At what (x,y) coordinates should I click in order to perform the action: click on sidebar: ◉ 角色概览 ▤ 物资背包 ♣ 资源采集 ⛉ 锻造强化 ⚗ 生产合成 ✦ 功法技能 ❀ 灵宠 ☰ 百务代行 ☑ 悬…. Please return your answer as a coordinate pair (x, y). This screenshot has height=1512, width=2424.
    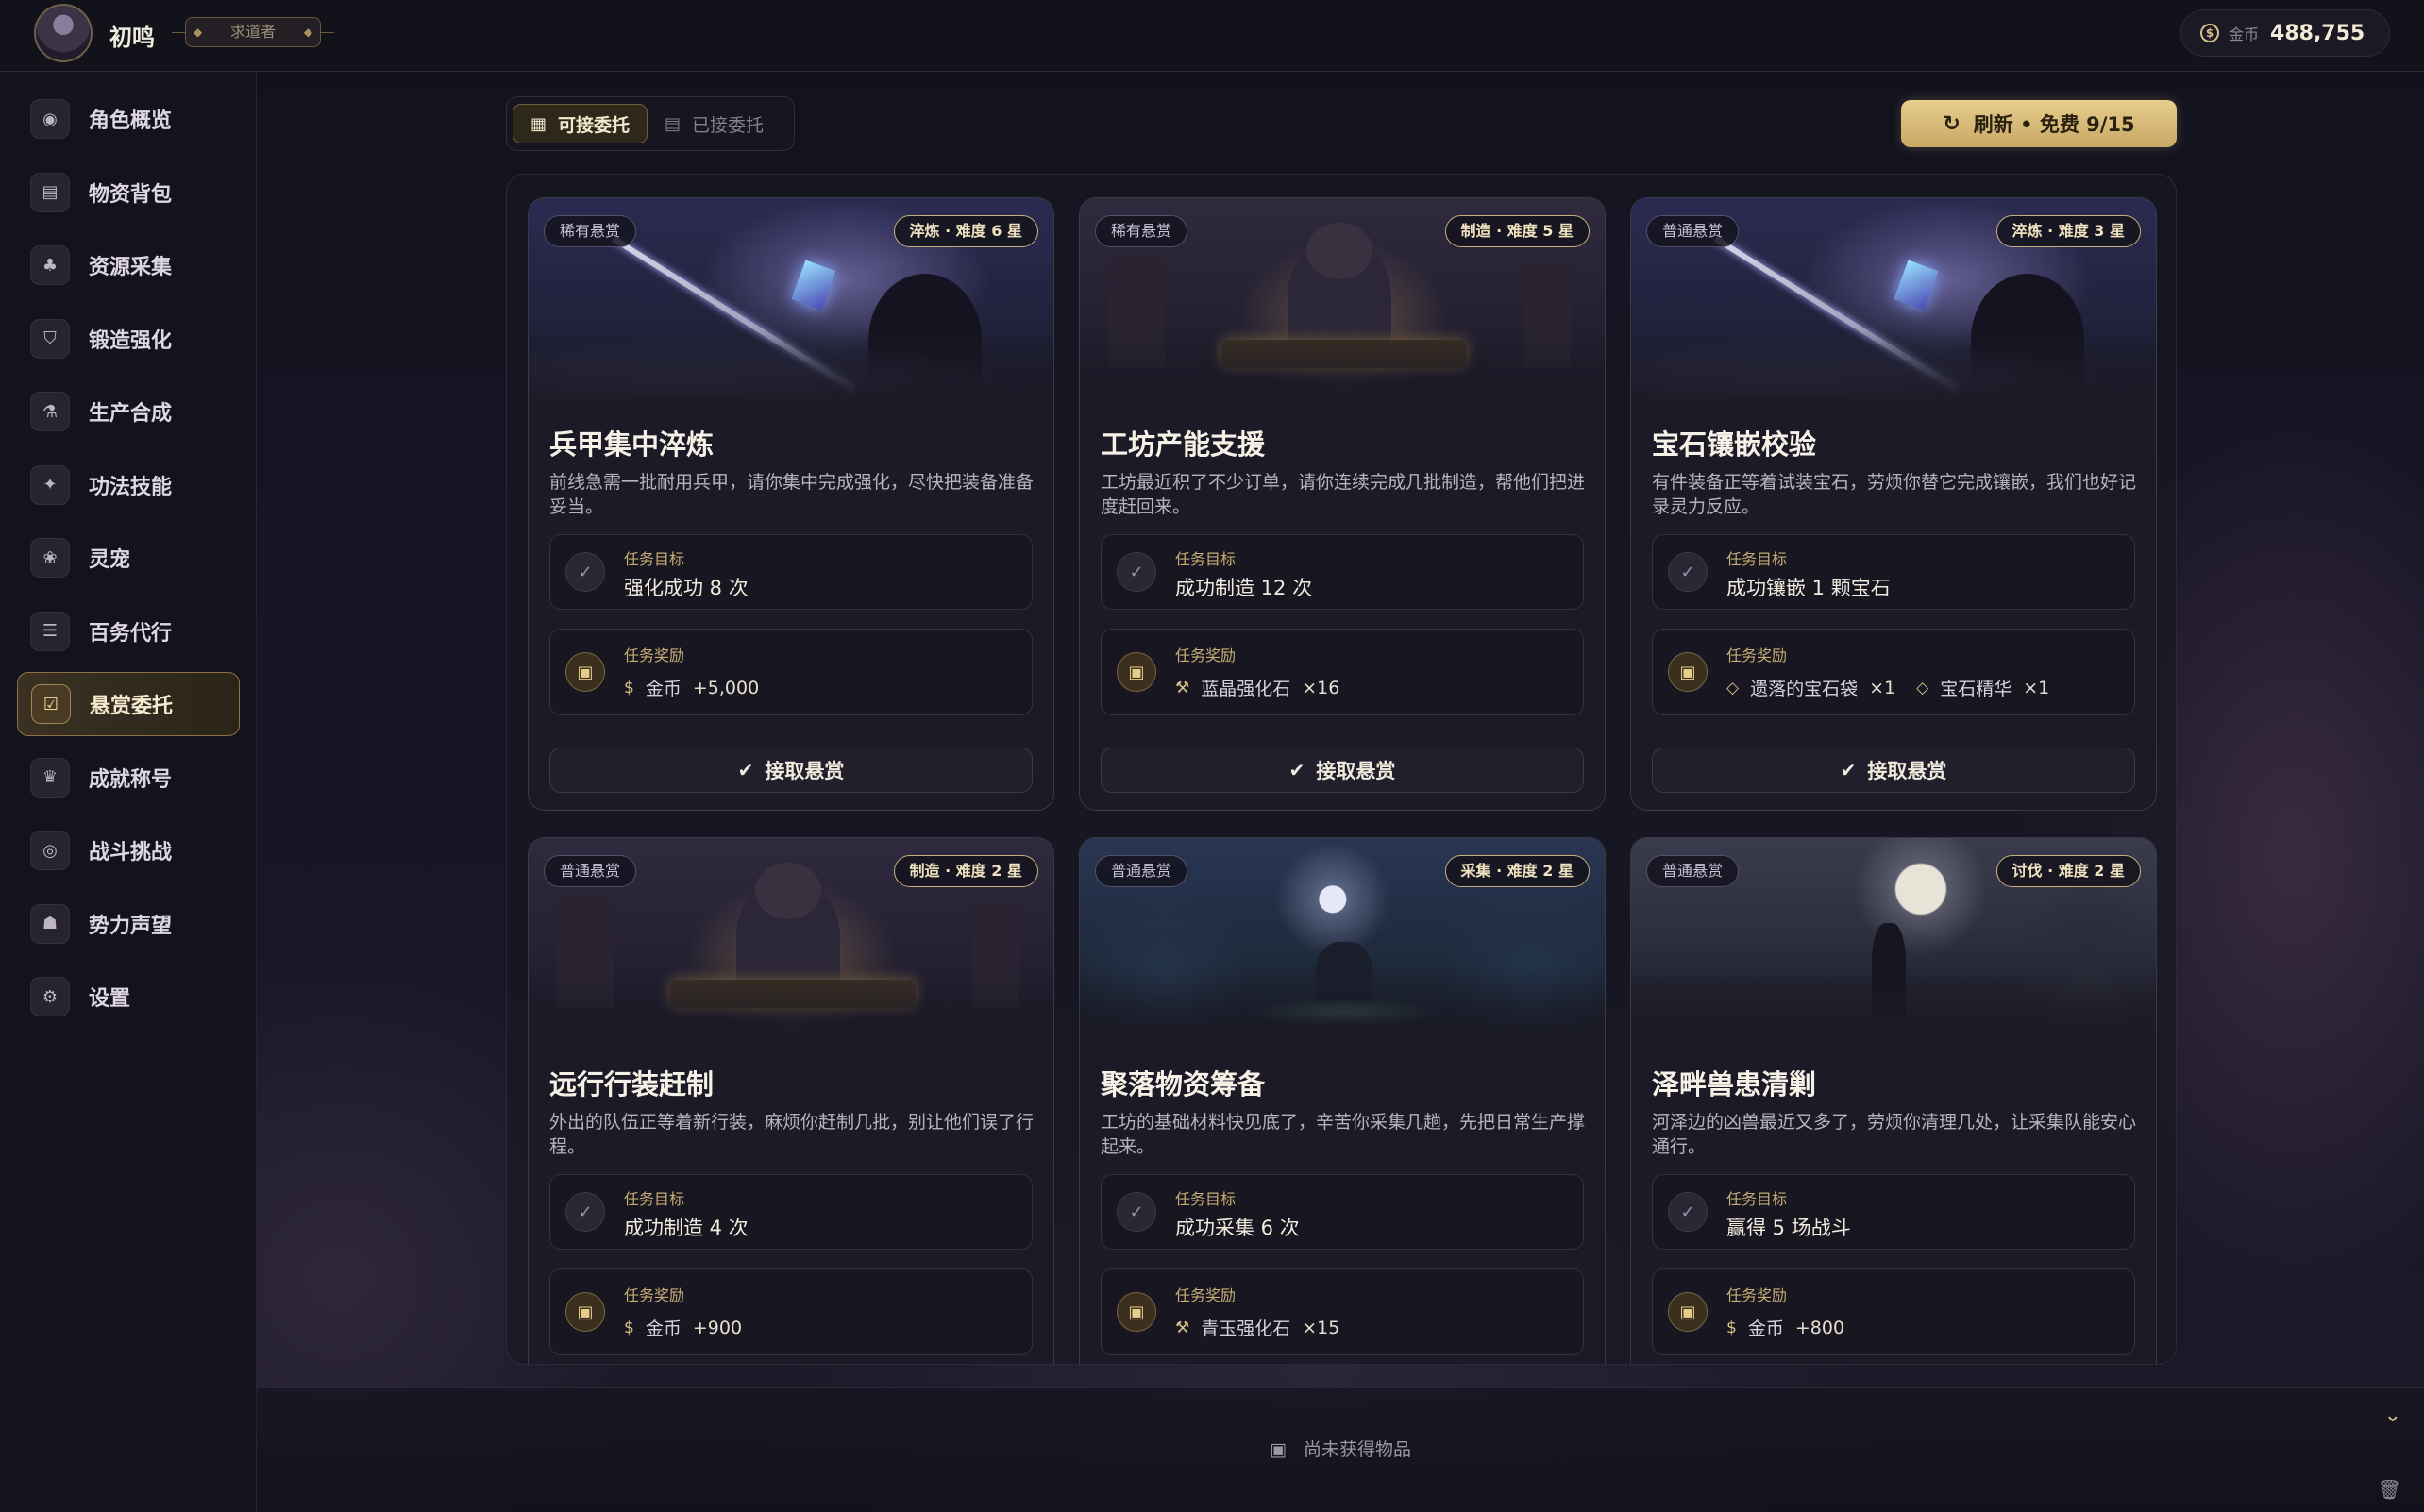
    Looking at the image, I should click on (128, 792).